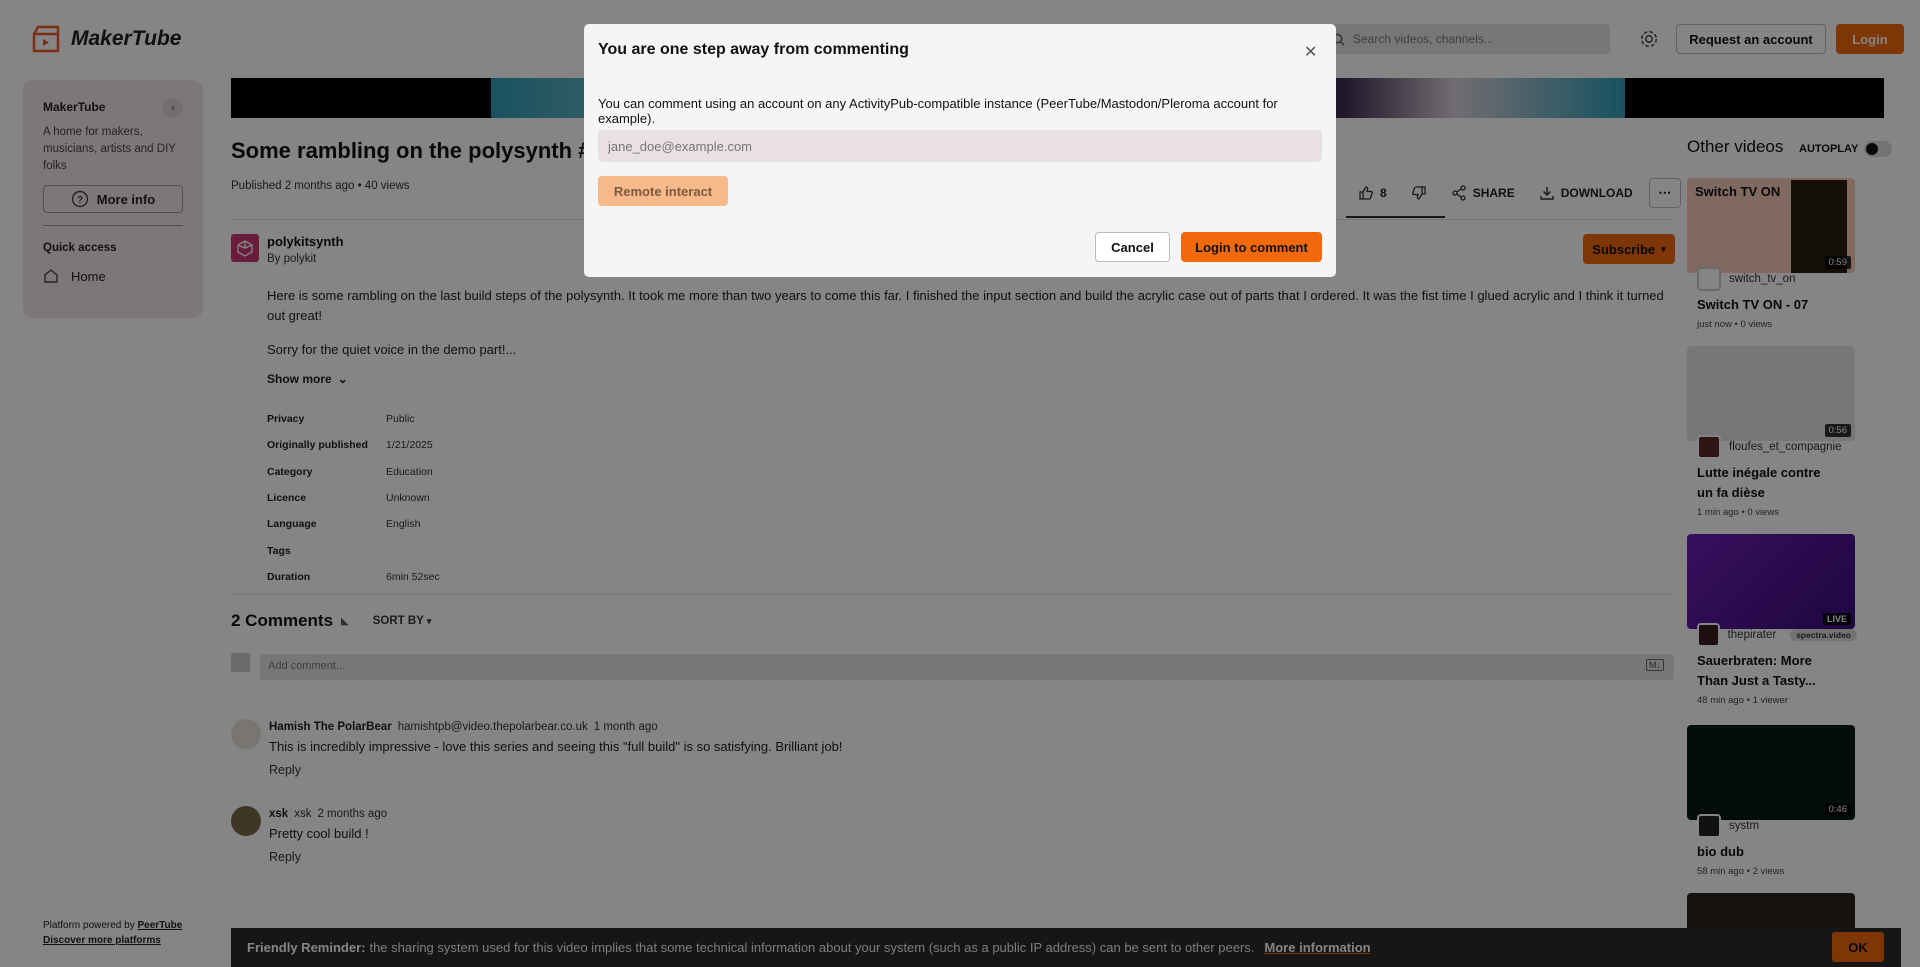  What do you see at coordinates (960, 146) in the screenshot?
I see `remote-account-input` at bounding box center [960, 146].